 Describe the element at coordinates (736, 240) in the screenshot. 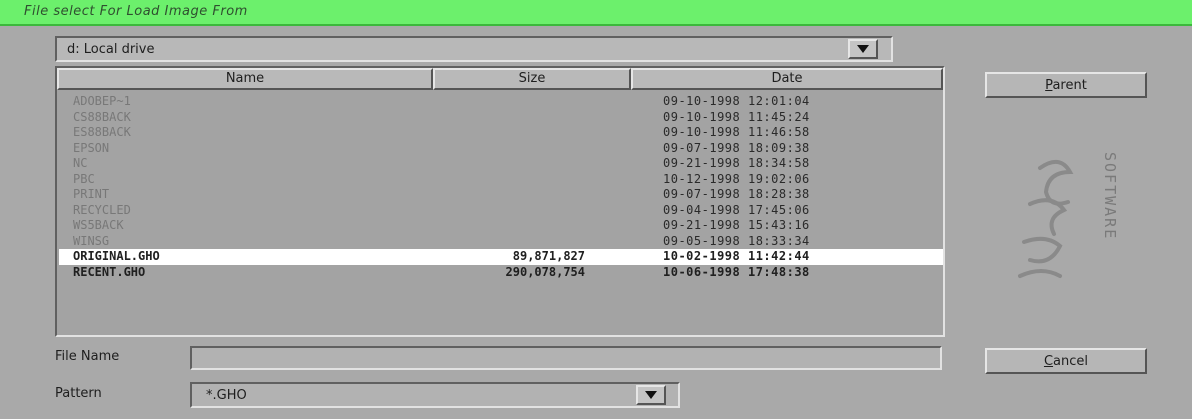

I see `row-date: 09-05-1998 18:33:34` at that location.